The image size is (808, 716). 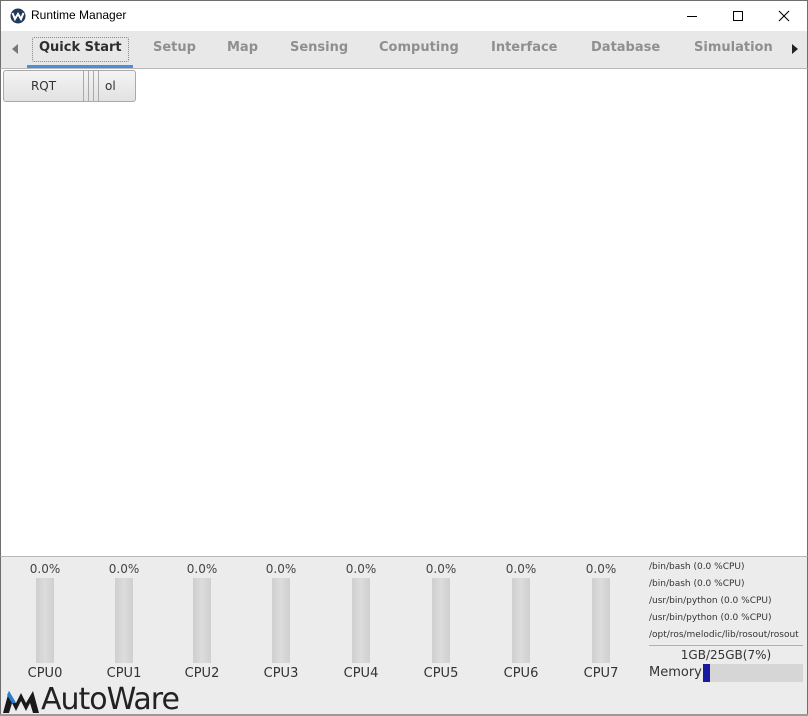 I want to click on tab-setup: Setup, so click(x=174, y=47).